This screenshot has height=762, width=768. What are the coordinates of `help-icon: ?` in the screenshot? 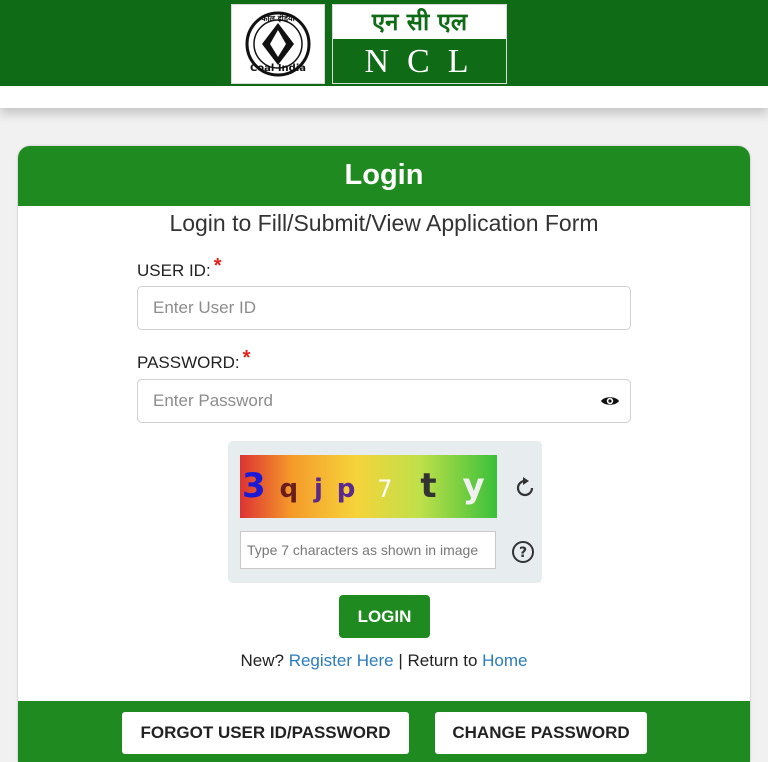 It's located at (523, 552).